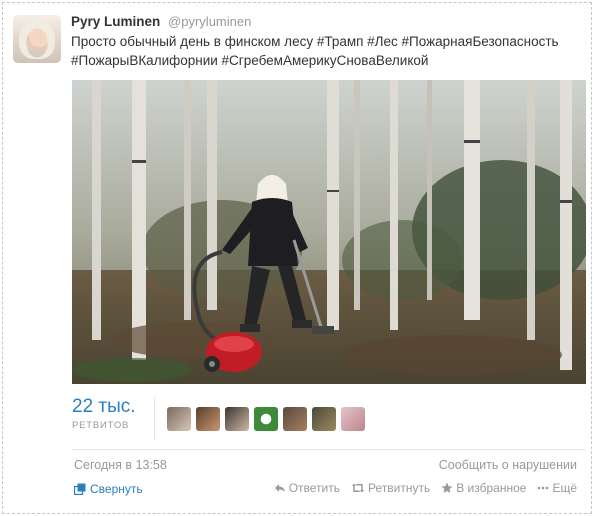  I want to click on stats-separator, so click(329, 449).